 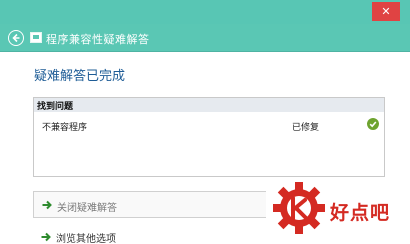 I want to click on problem-status: 已修复, so click(x=306, y=128).